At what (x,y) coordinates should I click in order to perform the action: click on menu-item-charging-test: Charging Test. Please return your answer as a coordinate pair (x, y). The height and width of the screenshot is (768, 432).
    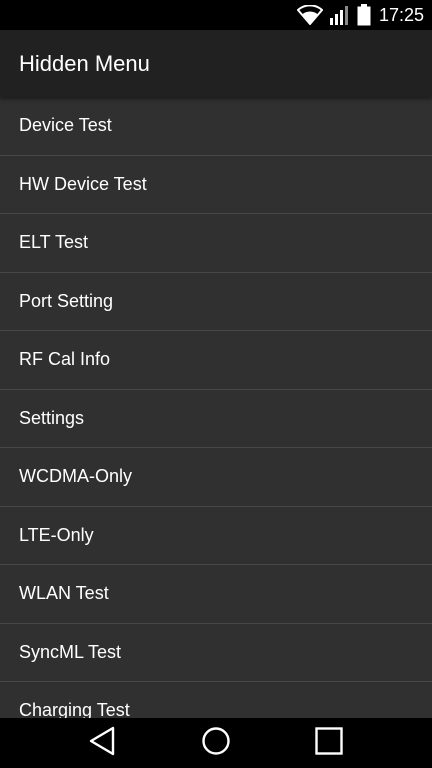
    Looking at the image, I should click on (216, 700).